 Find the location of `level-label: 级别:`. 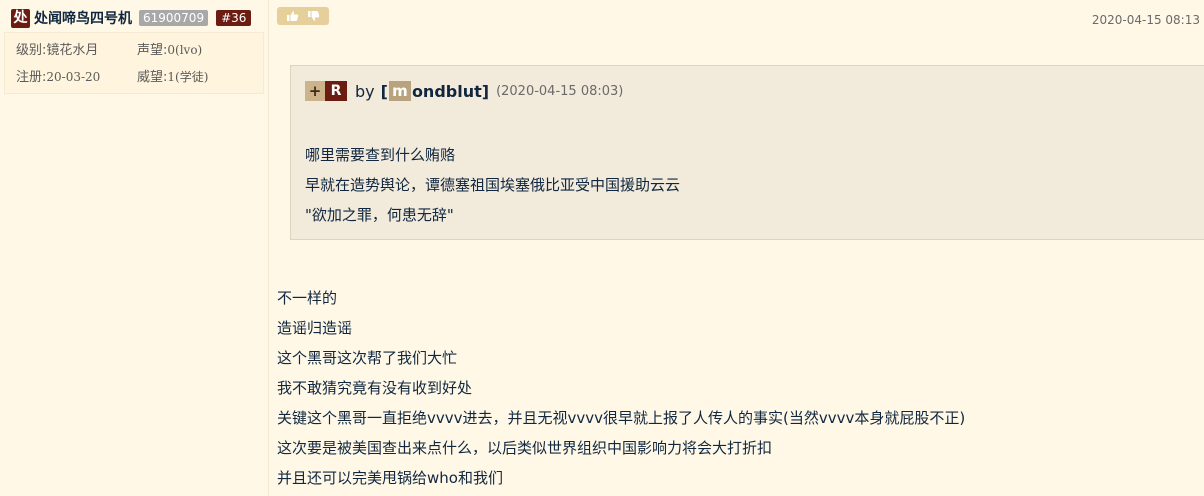

level-label: 级别: is located at coordinates (31, 50).